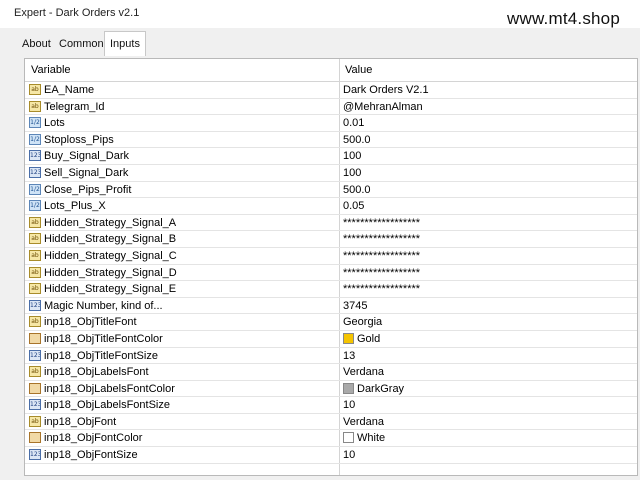 The image size is (640, 480). Describe the element at coordinates (349, 356) in the screenshot. I see `variable-value: 13` at that location.